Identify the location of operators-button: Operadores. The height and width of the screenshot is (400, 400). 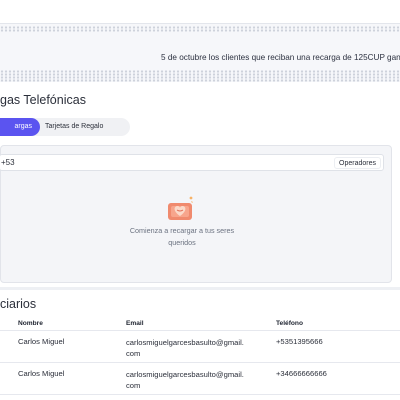
(357, 163).